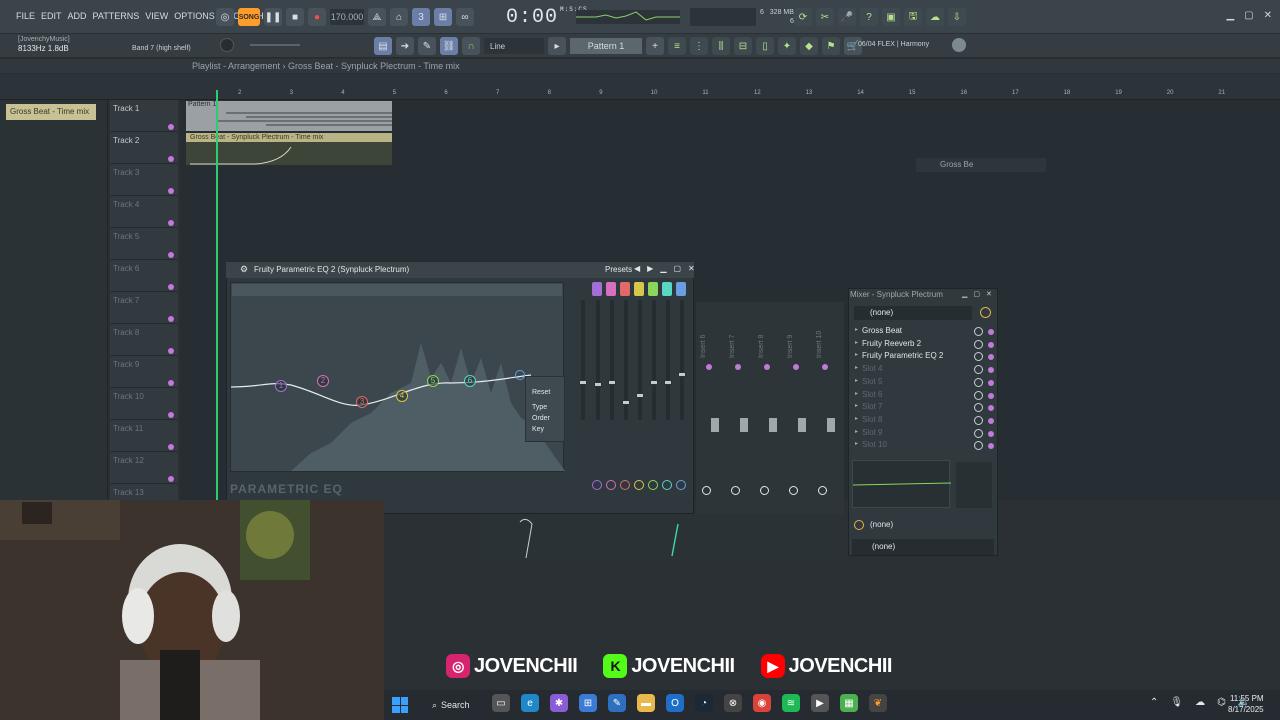 The height and width of the screenshot is (720, 1280). What do you see at coordinates (831, 46) in the screenshot?
I see `feedback-icon: ⚑` at bounding box center [831, 46].